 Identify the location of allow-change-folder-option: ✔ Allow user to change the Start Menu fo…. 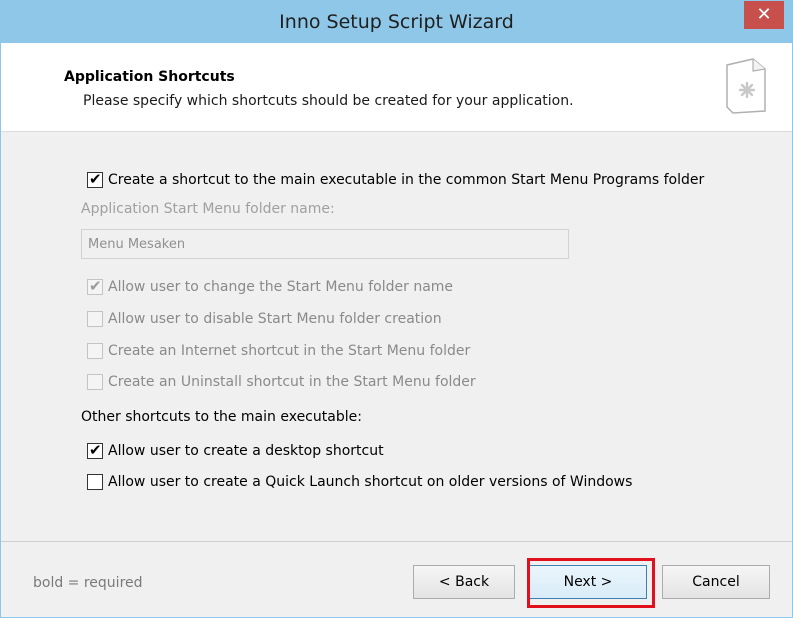
(270, 286).